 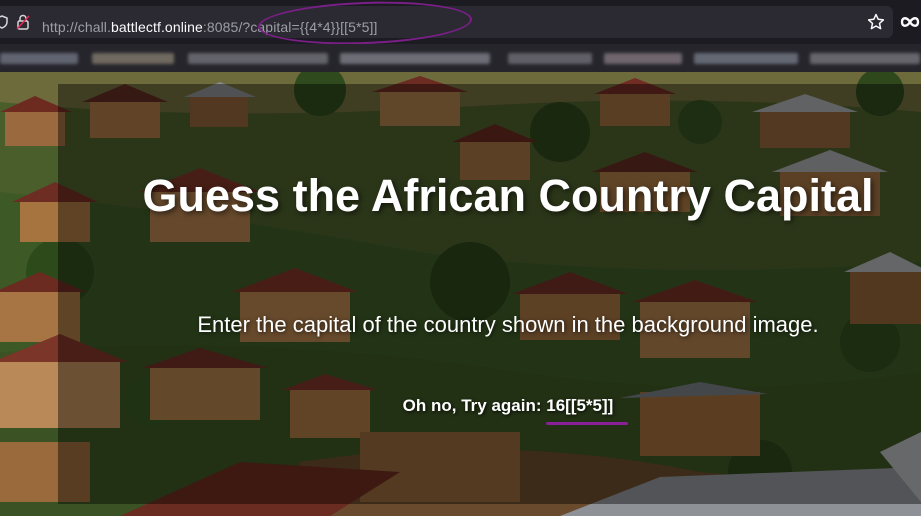 I want to click on lock-icon, so click(x=23, y=22).